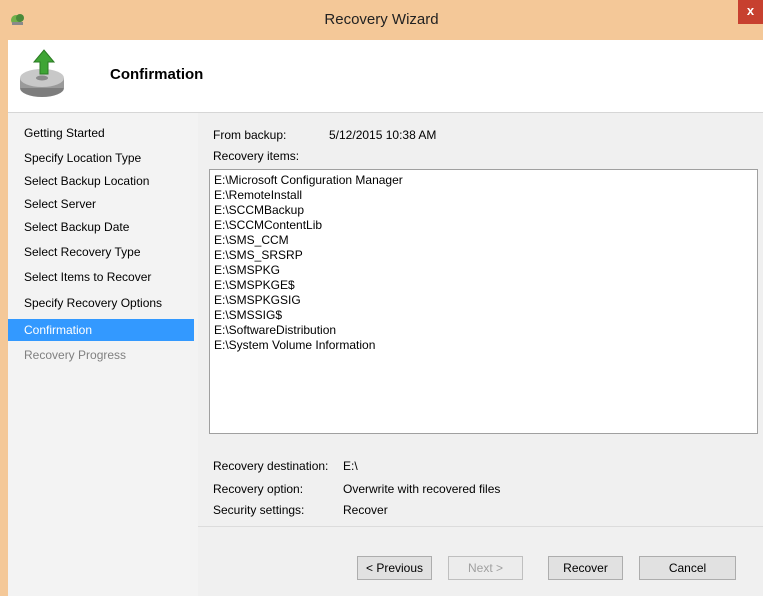 The height and width of the screenshot is (596, 763). I want to click on wizard-header: Confirmation, so click(385, 76).